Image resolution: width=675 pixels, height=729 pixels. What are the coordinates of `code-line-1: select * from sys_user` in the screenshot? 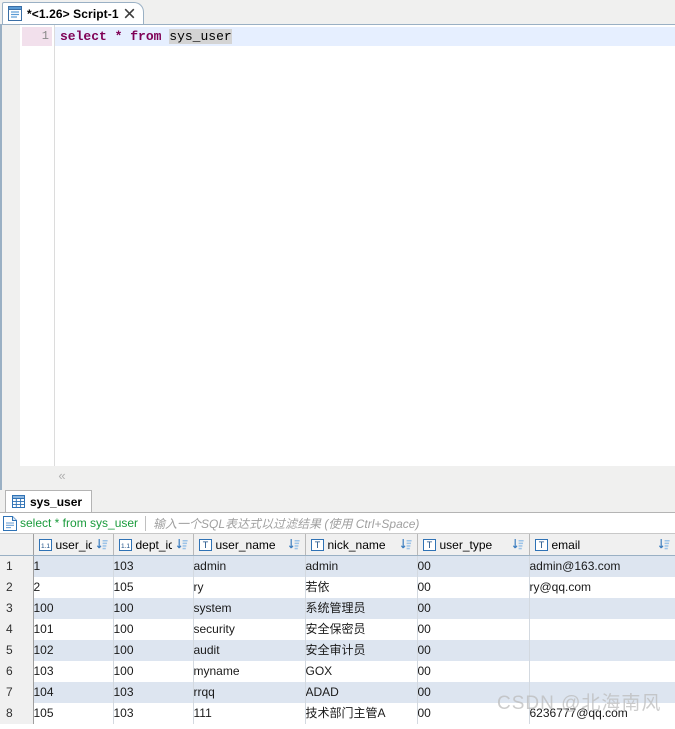 It's located at (146, 36).